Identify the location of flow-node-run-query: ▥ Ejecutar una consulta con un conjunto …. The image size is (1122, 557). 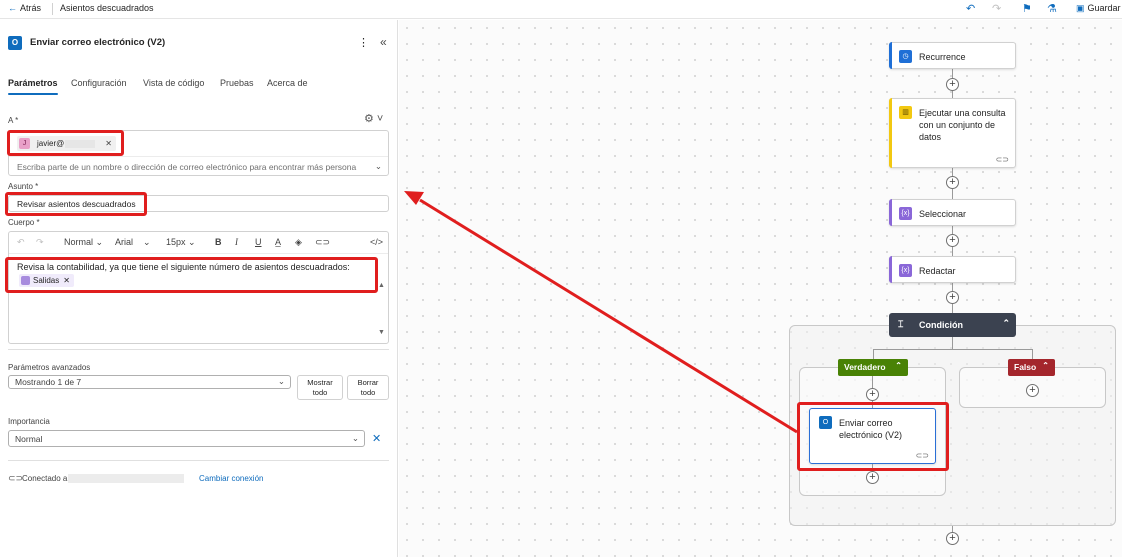
(952, 133).